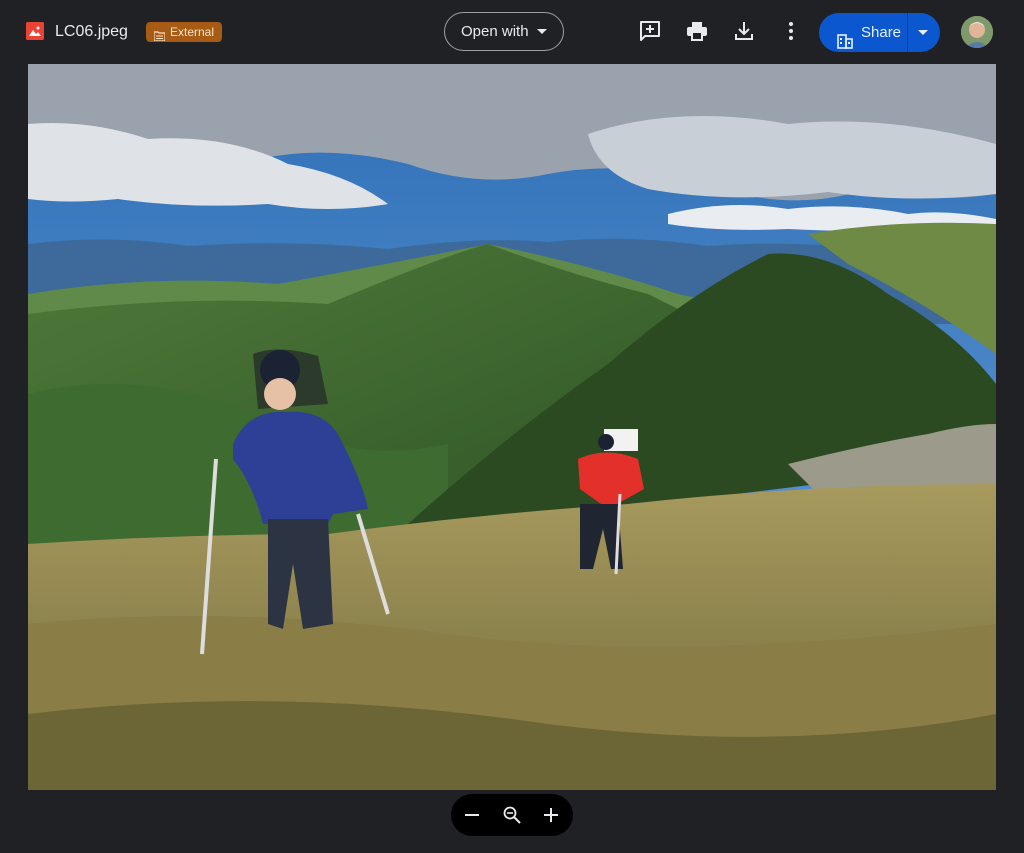 This screenshot has height=853, width=1024. I want to click on print-icon, so click(697, 31).